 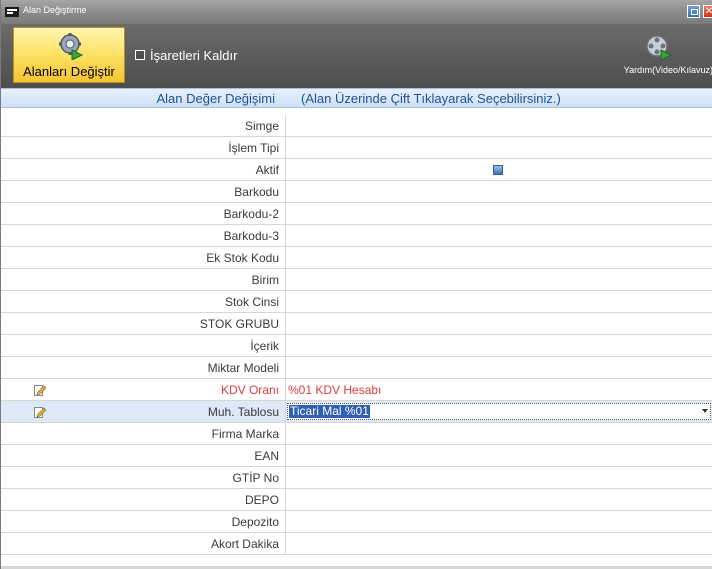 What do you see at coordinates (356, 214) in the screenshot?
I see `table-row: Barkodu-2` at bounding box center [356, 214].